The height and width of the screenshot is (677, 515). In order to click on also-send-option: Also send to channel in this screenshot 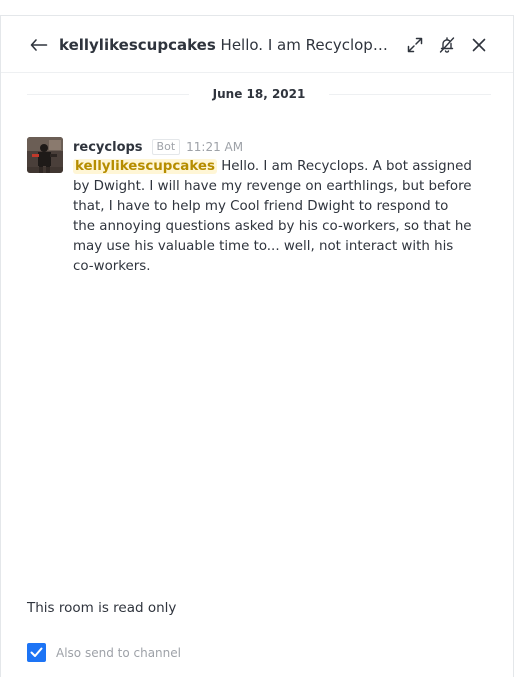, I will do `click(104, 652)`.